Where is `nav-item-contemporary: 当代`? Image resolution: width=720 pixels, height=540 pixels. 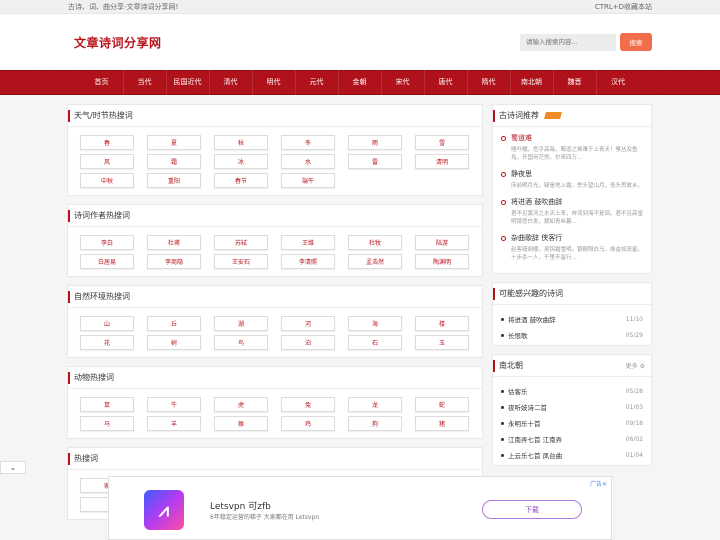 nav-item-contemporary: 当代 is located at coordinates (145, 82).